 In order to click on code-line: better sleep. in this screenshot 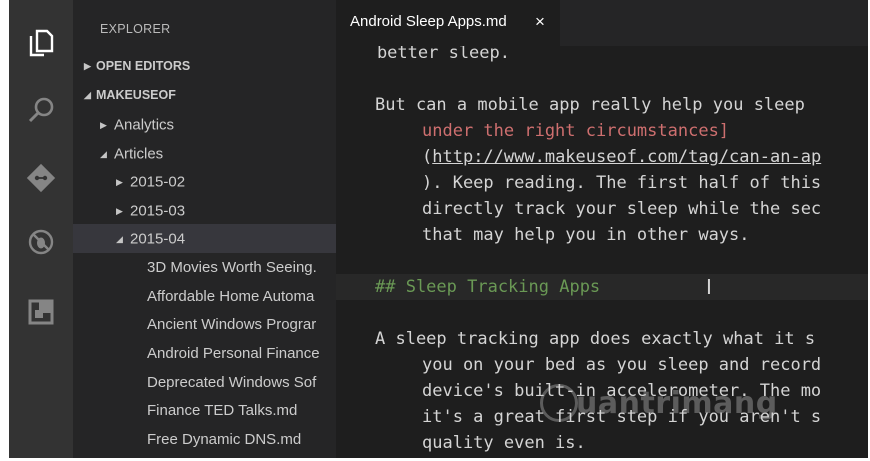, I will do `click(602, 56)`.